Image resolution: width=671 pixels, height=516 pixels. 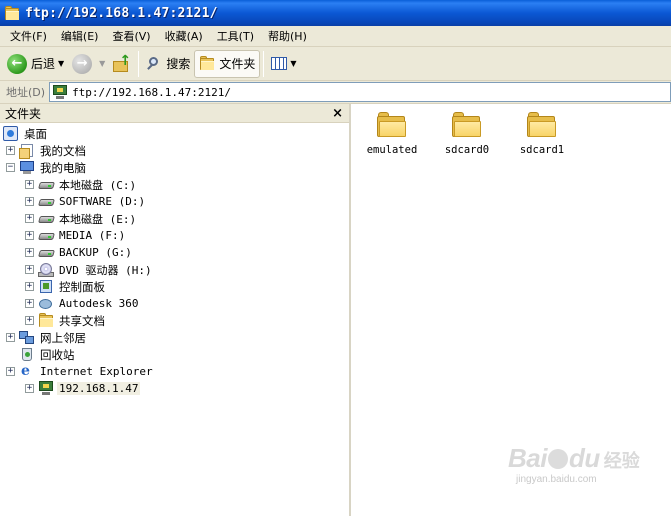 I want to click on tree-item-autodesk-360: + Autodesk 360, so click(x=82, y=303).